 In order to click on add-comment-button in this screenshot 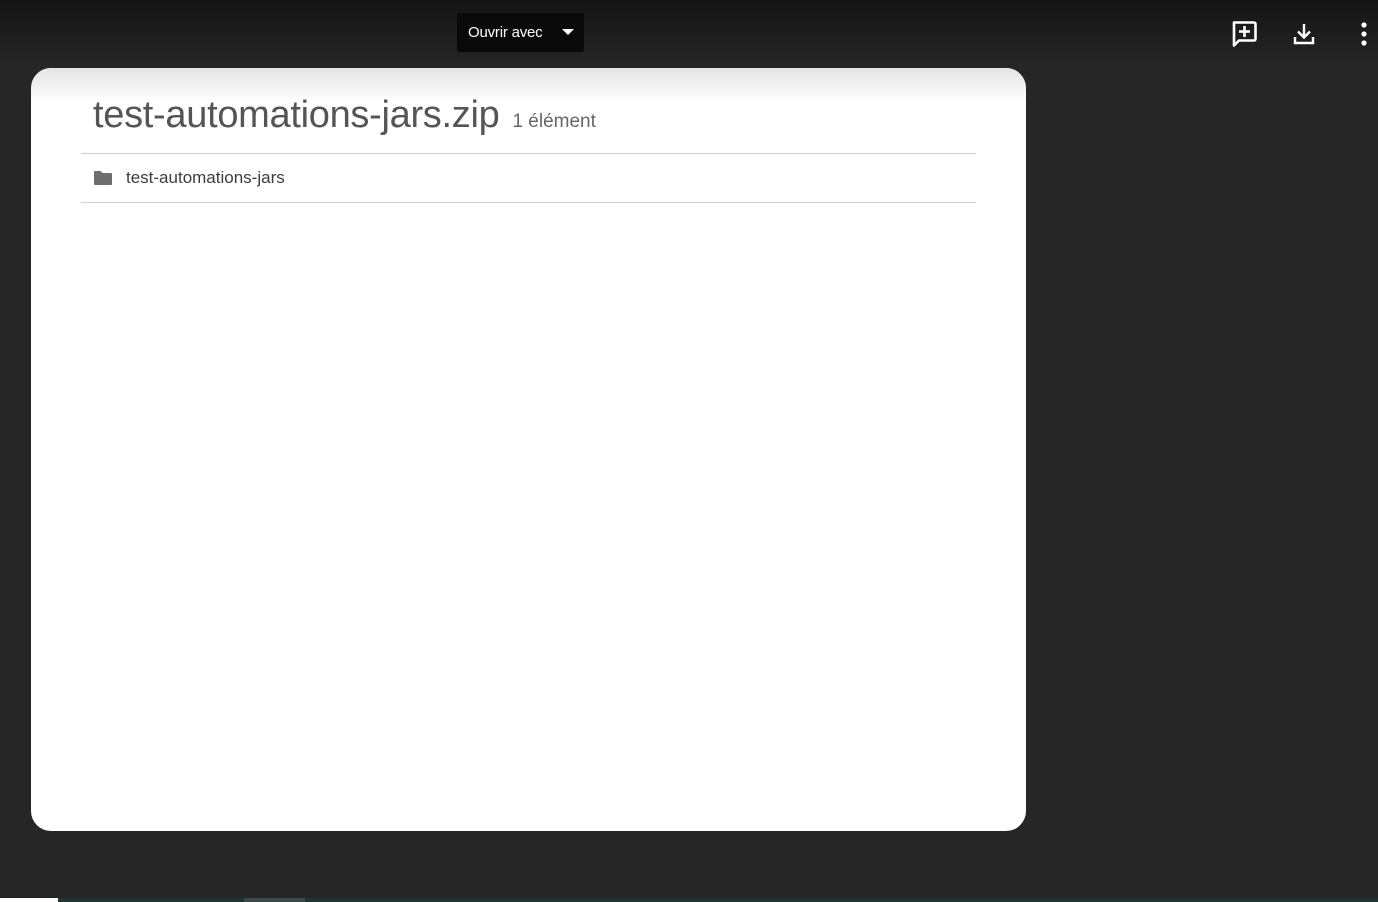, I will do `click(1244, 34)`.